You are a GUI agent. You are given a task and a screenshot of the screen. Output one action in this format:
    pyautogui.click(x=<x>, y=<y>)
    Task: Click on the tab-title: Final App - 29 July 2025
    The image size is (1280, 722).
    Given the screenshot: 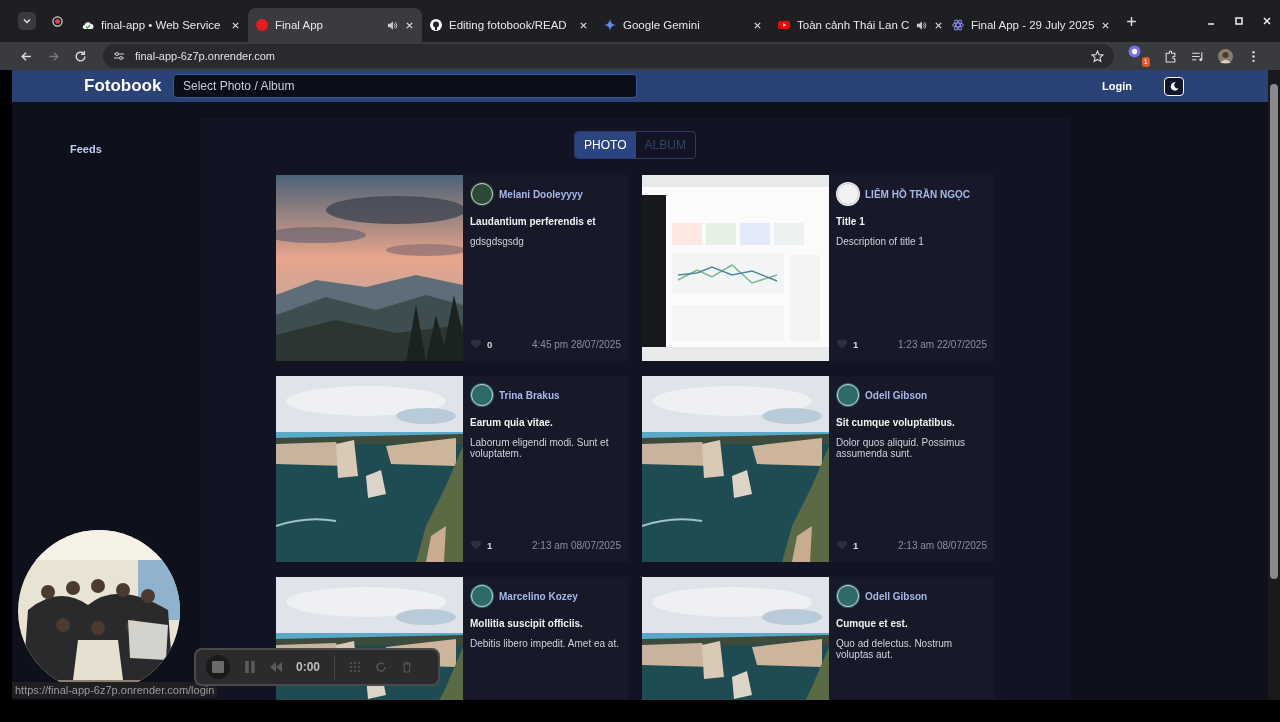 What is the action you would take?
    pyautogui.click(x=1033, y=25)
    